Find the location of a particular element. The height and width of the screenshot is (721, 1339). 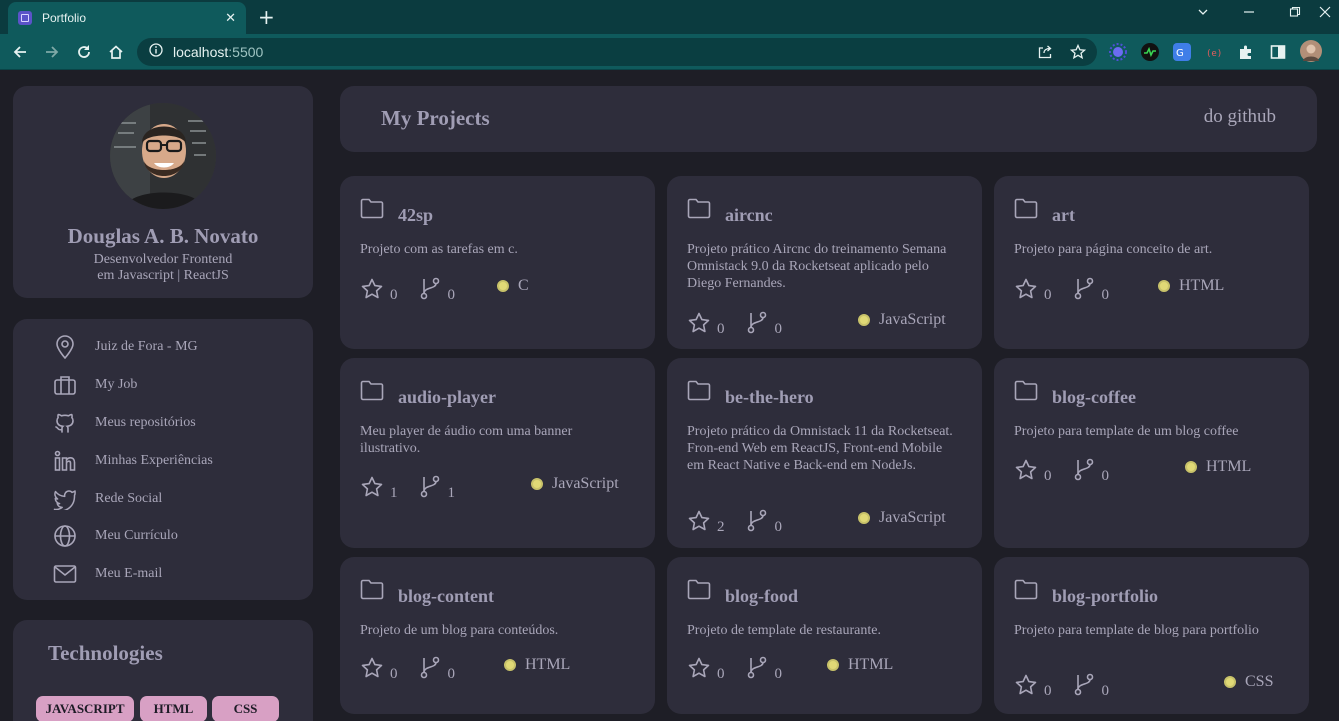

project-card: 42sp Projeto com as tarefas em c. 0 0 C is located at coordinates (497, 262).